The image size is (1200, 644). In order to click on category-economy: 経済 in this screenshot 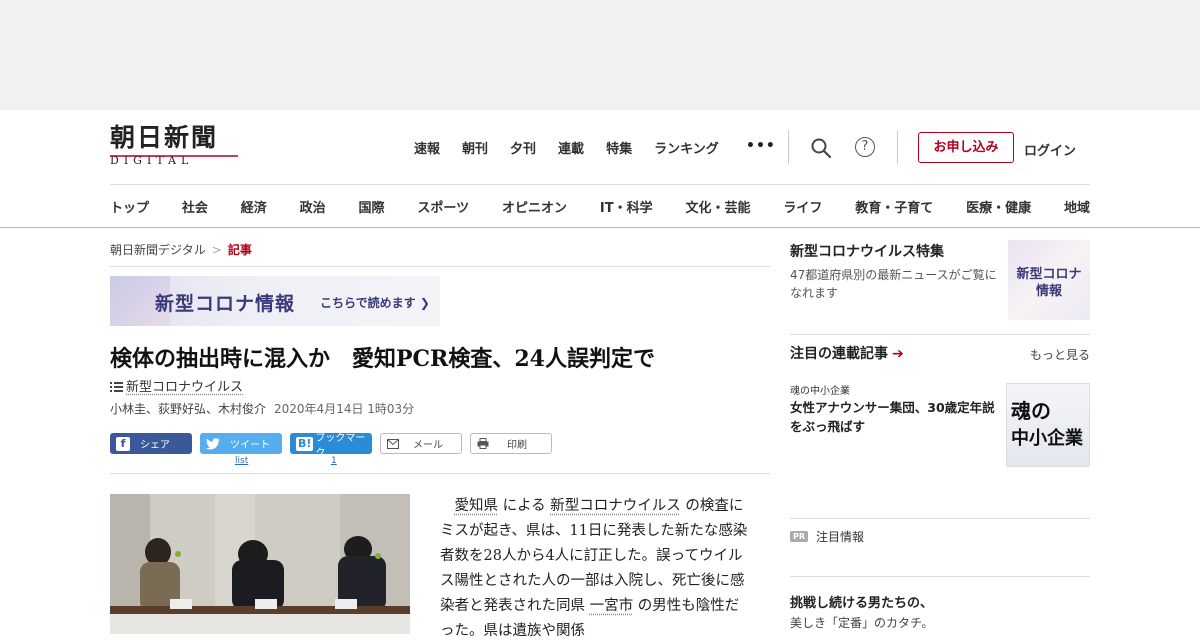, I will do `click(254, 206)`.